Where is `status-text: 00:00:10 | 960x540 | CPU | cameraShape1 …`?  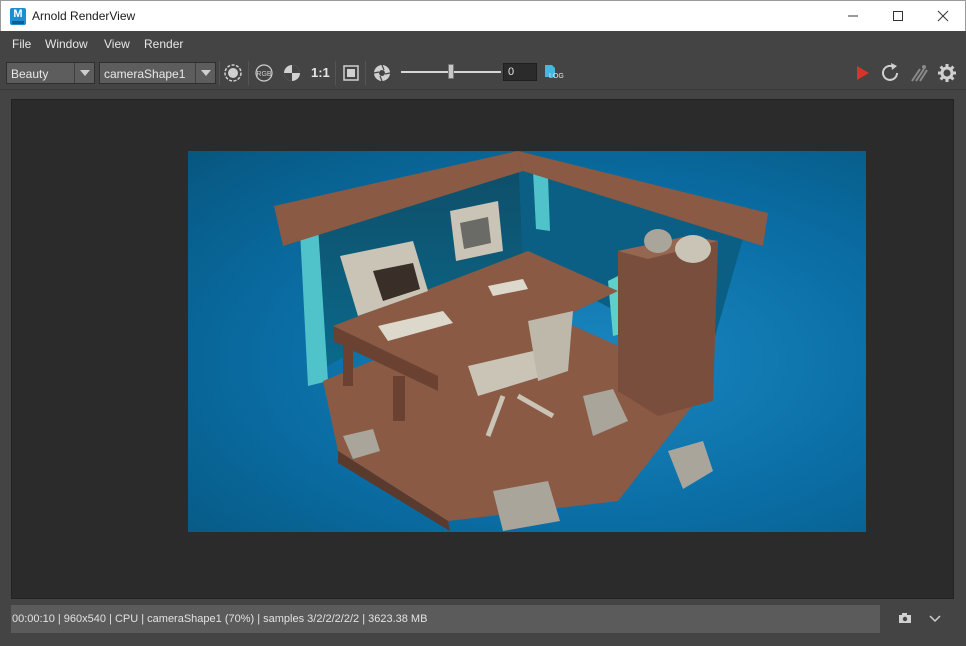 status-text: 00:00:10 | 960x540 | CPU | cameraShape1 … is located at coordinates (220, 619).